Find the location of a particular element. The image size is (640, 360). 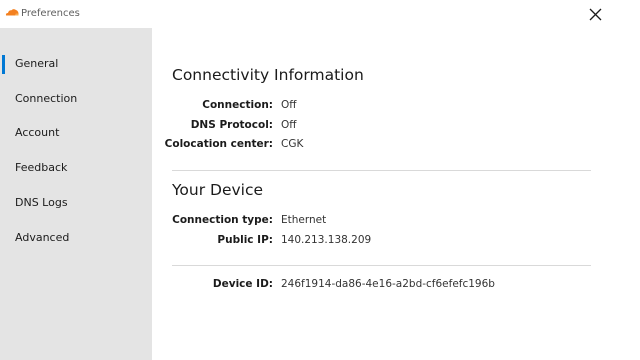

connectivity-title: Connectivity Information is located at coordinates (268, 75).